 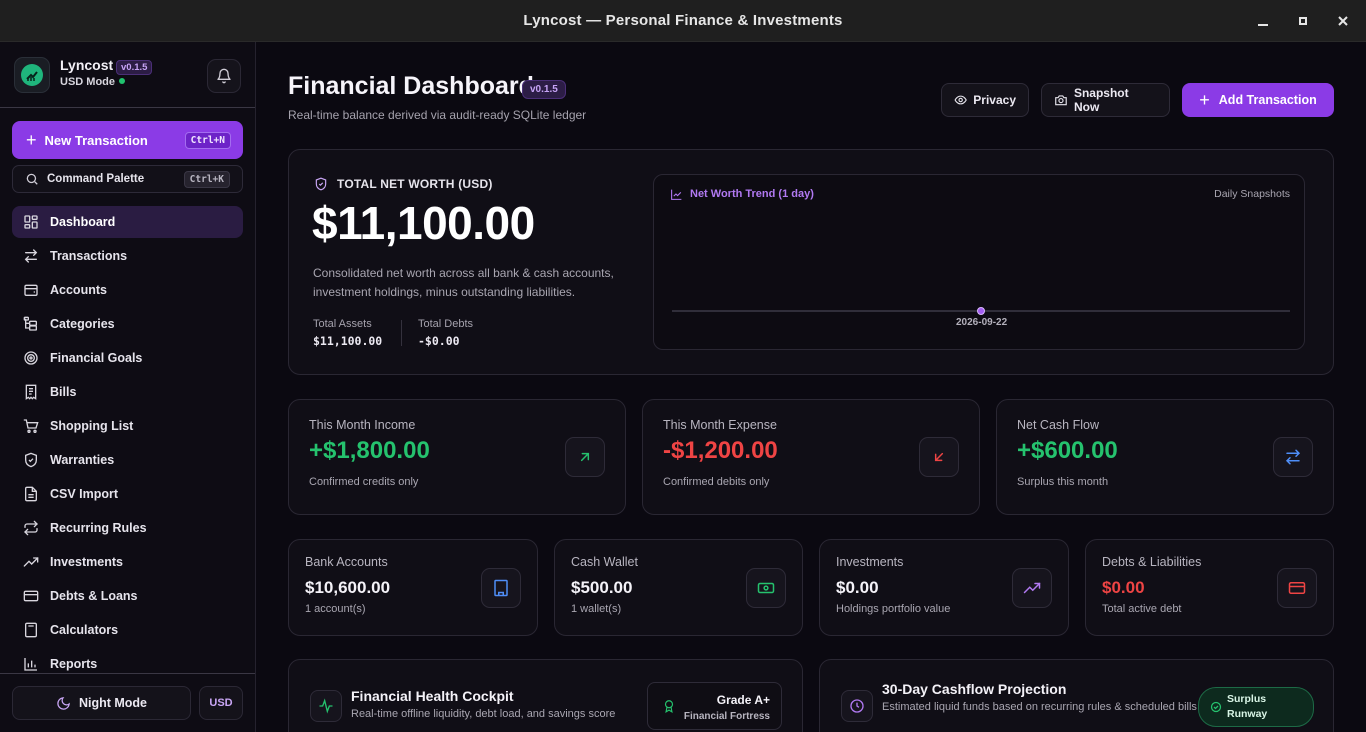 What do you see at coordinates (207, 140) in the screenshot?
I see `new-transaction-shortcut: Ctrl+N` at bounding box center [207, 140].